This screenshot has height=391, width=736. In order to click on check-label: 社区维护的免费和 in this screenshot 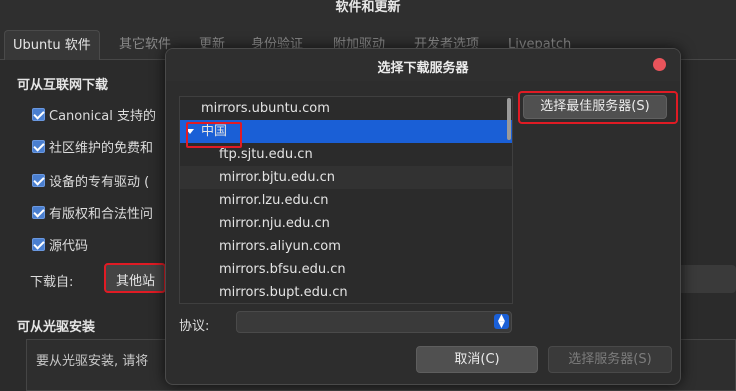, I will do `click(101, 148)`.